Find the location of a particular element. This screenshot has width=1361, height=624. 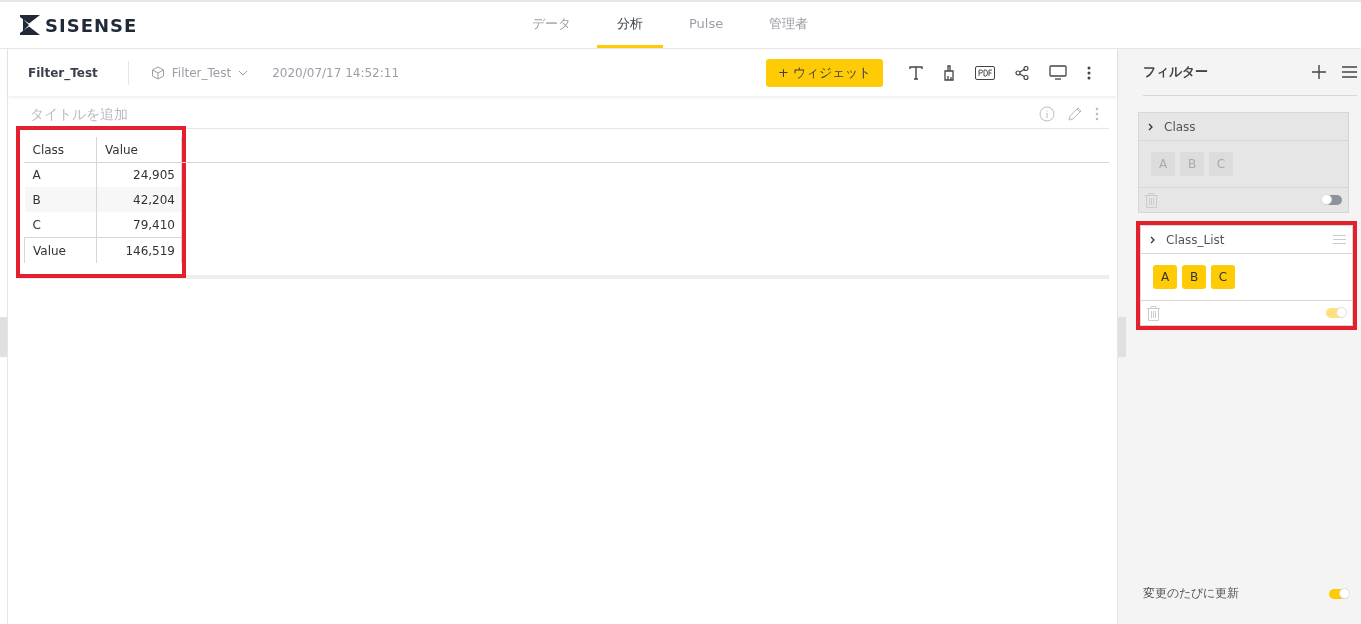

table-cell: B is located at coordinates (60, 199).